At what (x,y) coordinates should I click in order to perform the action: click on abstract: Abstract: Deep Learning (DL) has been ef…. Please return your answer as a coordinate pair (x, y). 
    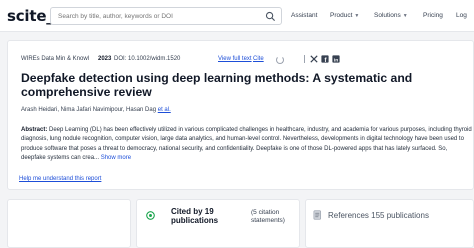
    Looking at the image, I should click on (247, 144).